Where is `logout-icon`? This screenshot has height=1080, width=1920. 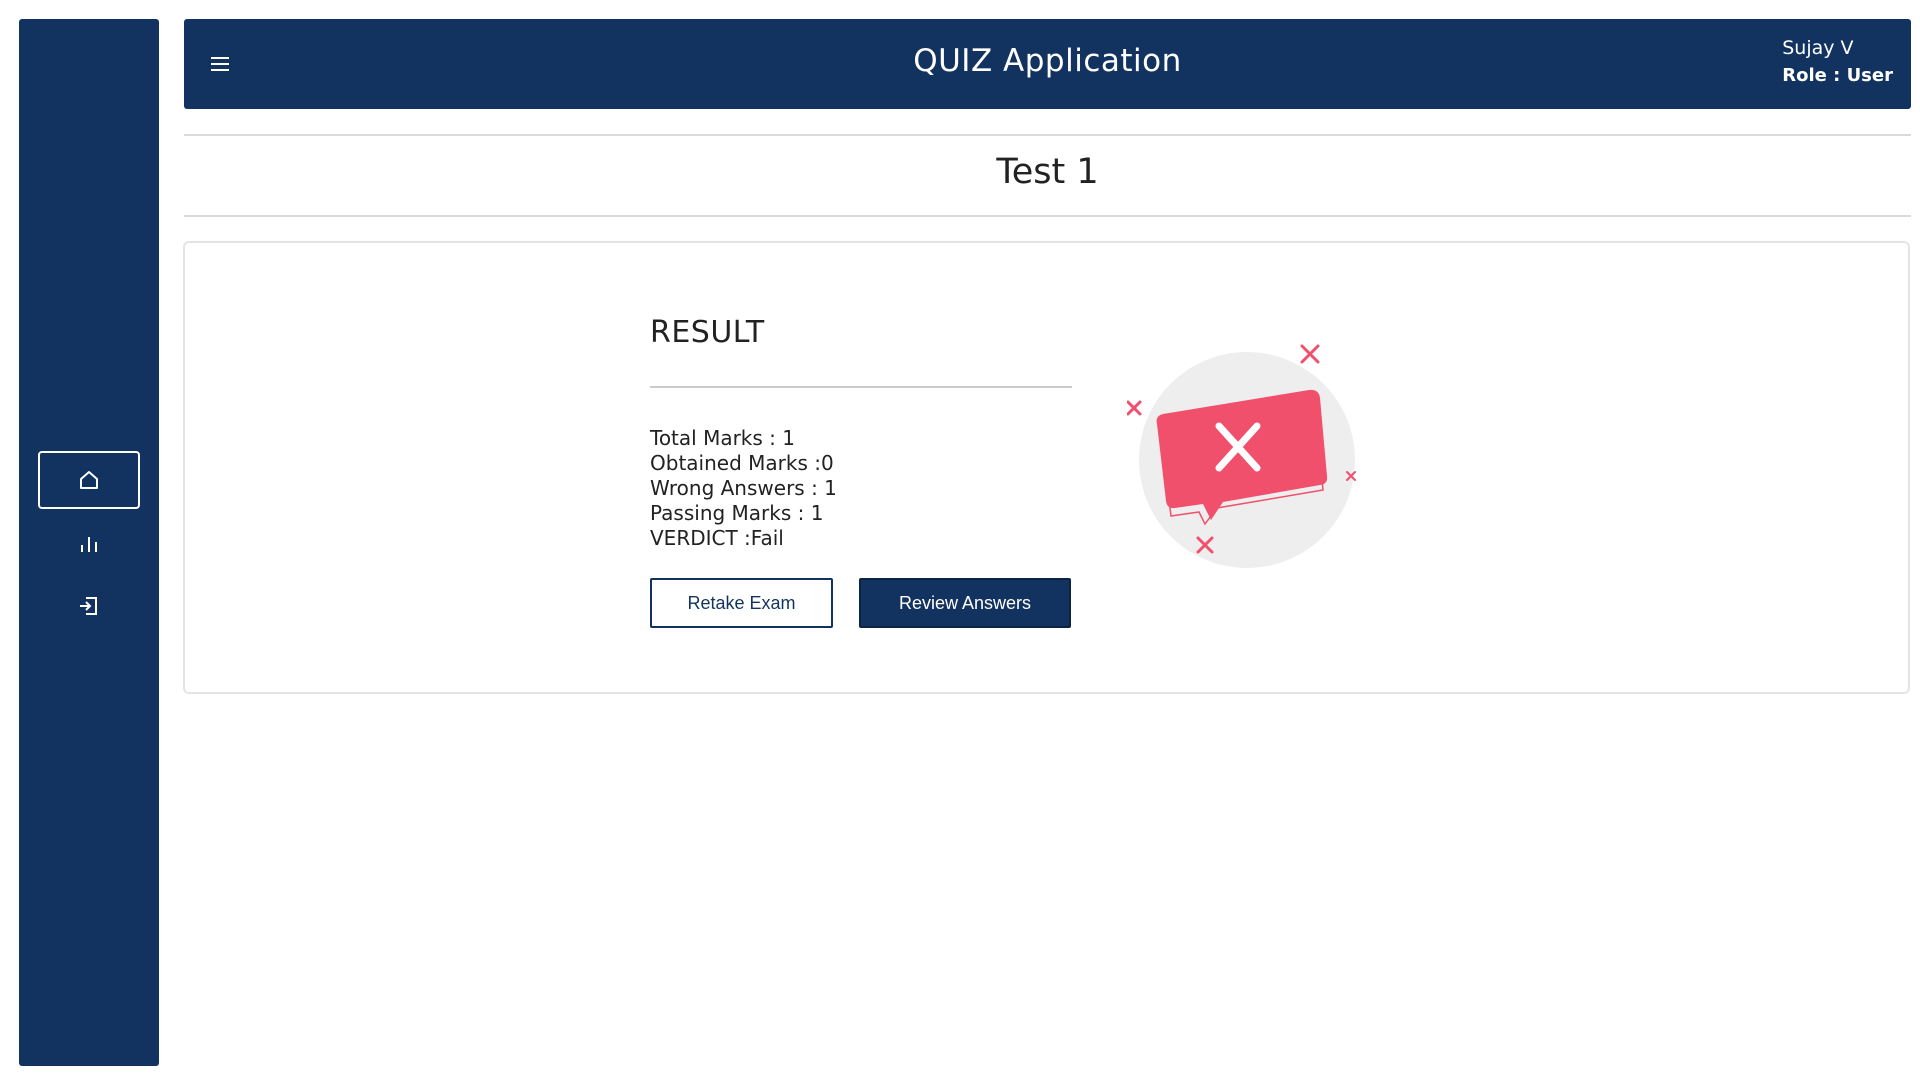
logout-icon is located at coordinates (88, 606).